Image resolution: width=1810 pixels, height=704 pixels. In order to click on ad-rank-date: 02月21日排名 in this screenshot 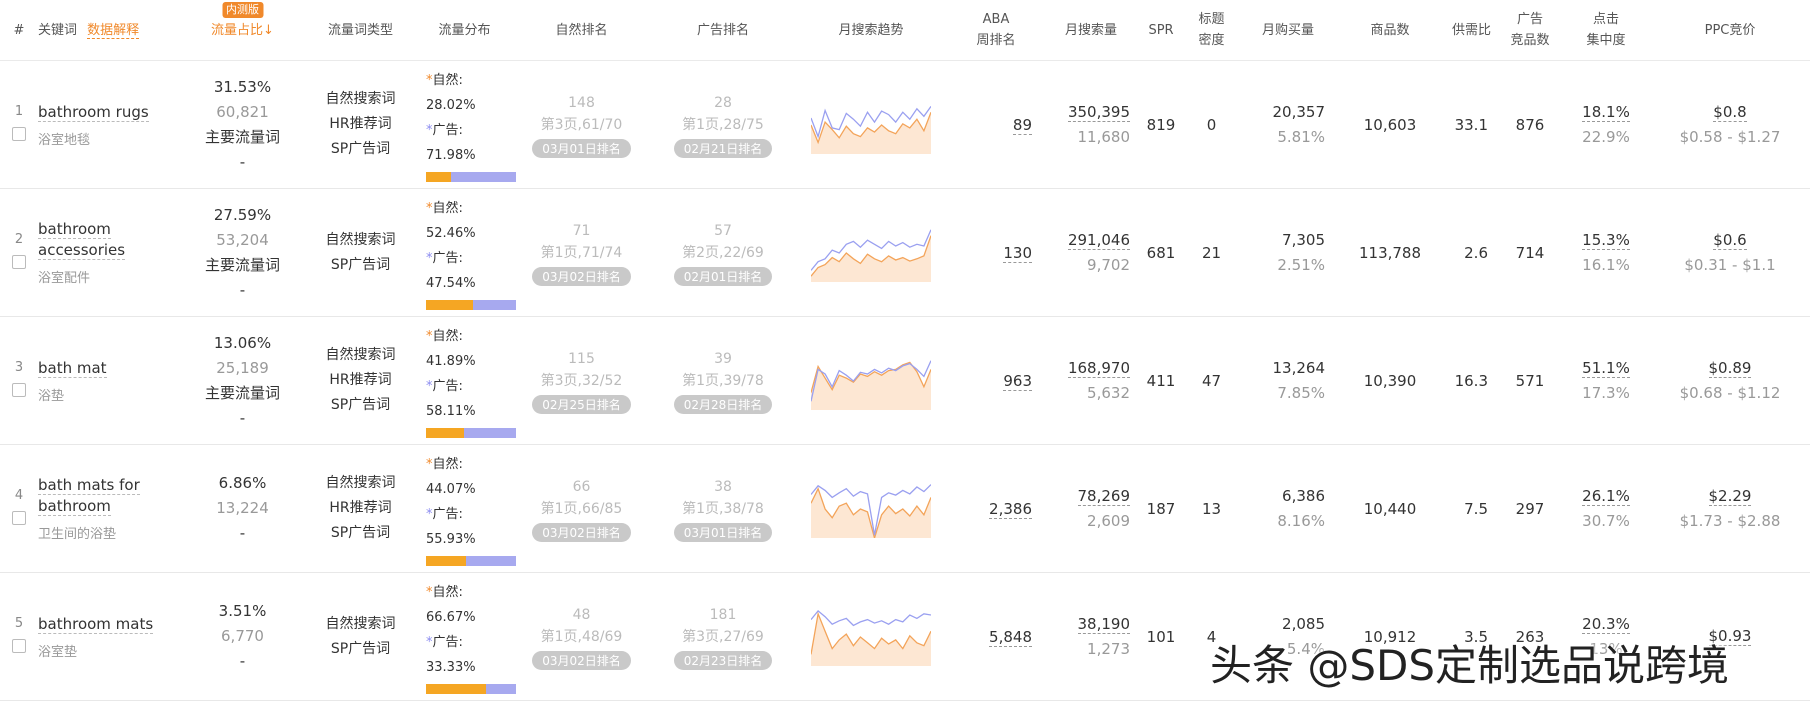, I will do `click(723, 148)`.